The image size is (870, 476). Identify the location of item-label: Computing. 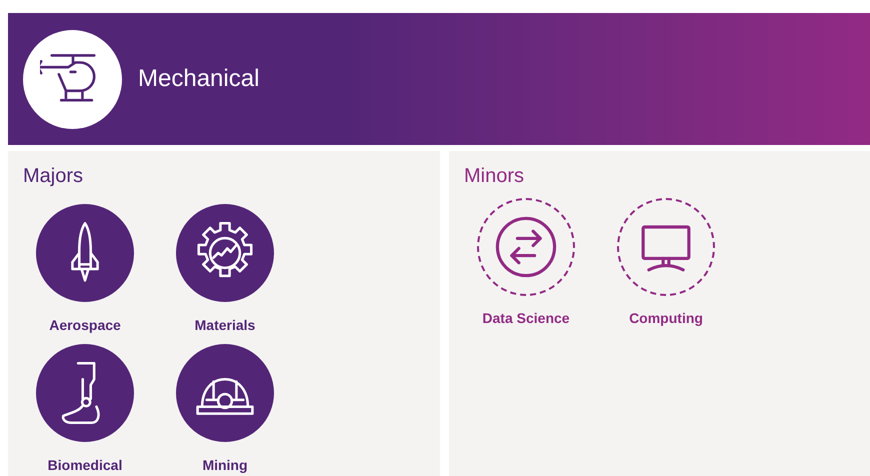
(666, 318).